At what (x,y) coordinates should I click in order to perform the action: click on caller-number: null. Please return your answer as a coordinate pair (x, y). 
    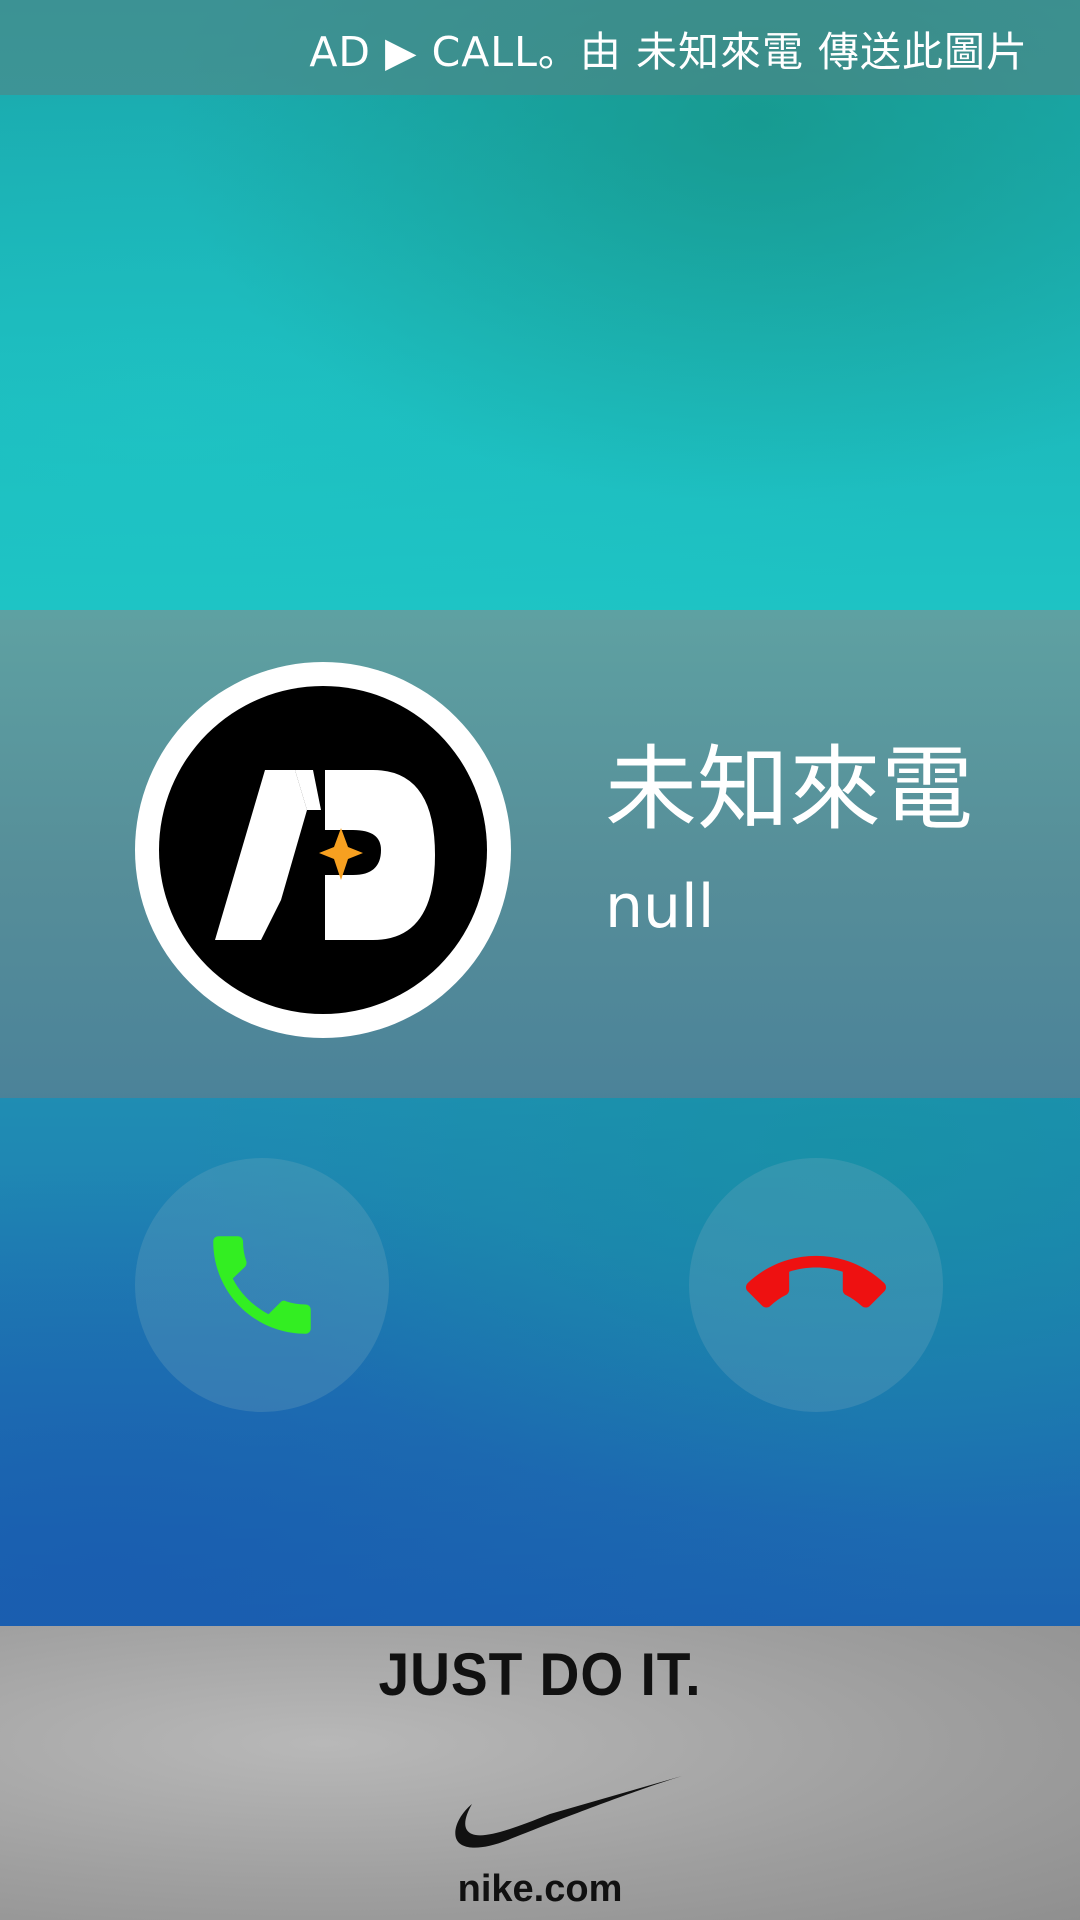
    Looking at the image, I should click on (660, 907).